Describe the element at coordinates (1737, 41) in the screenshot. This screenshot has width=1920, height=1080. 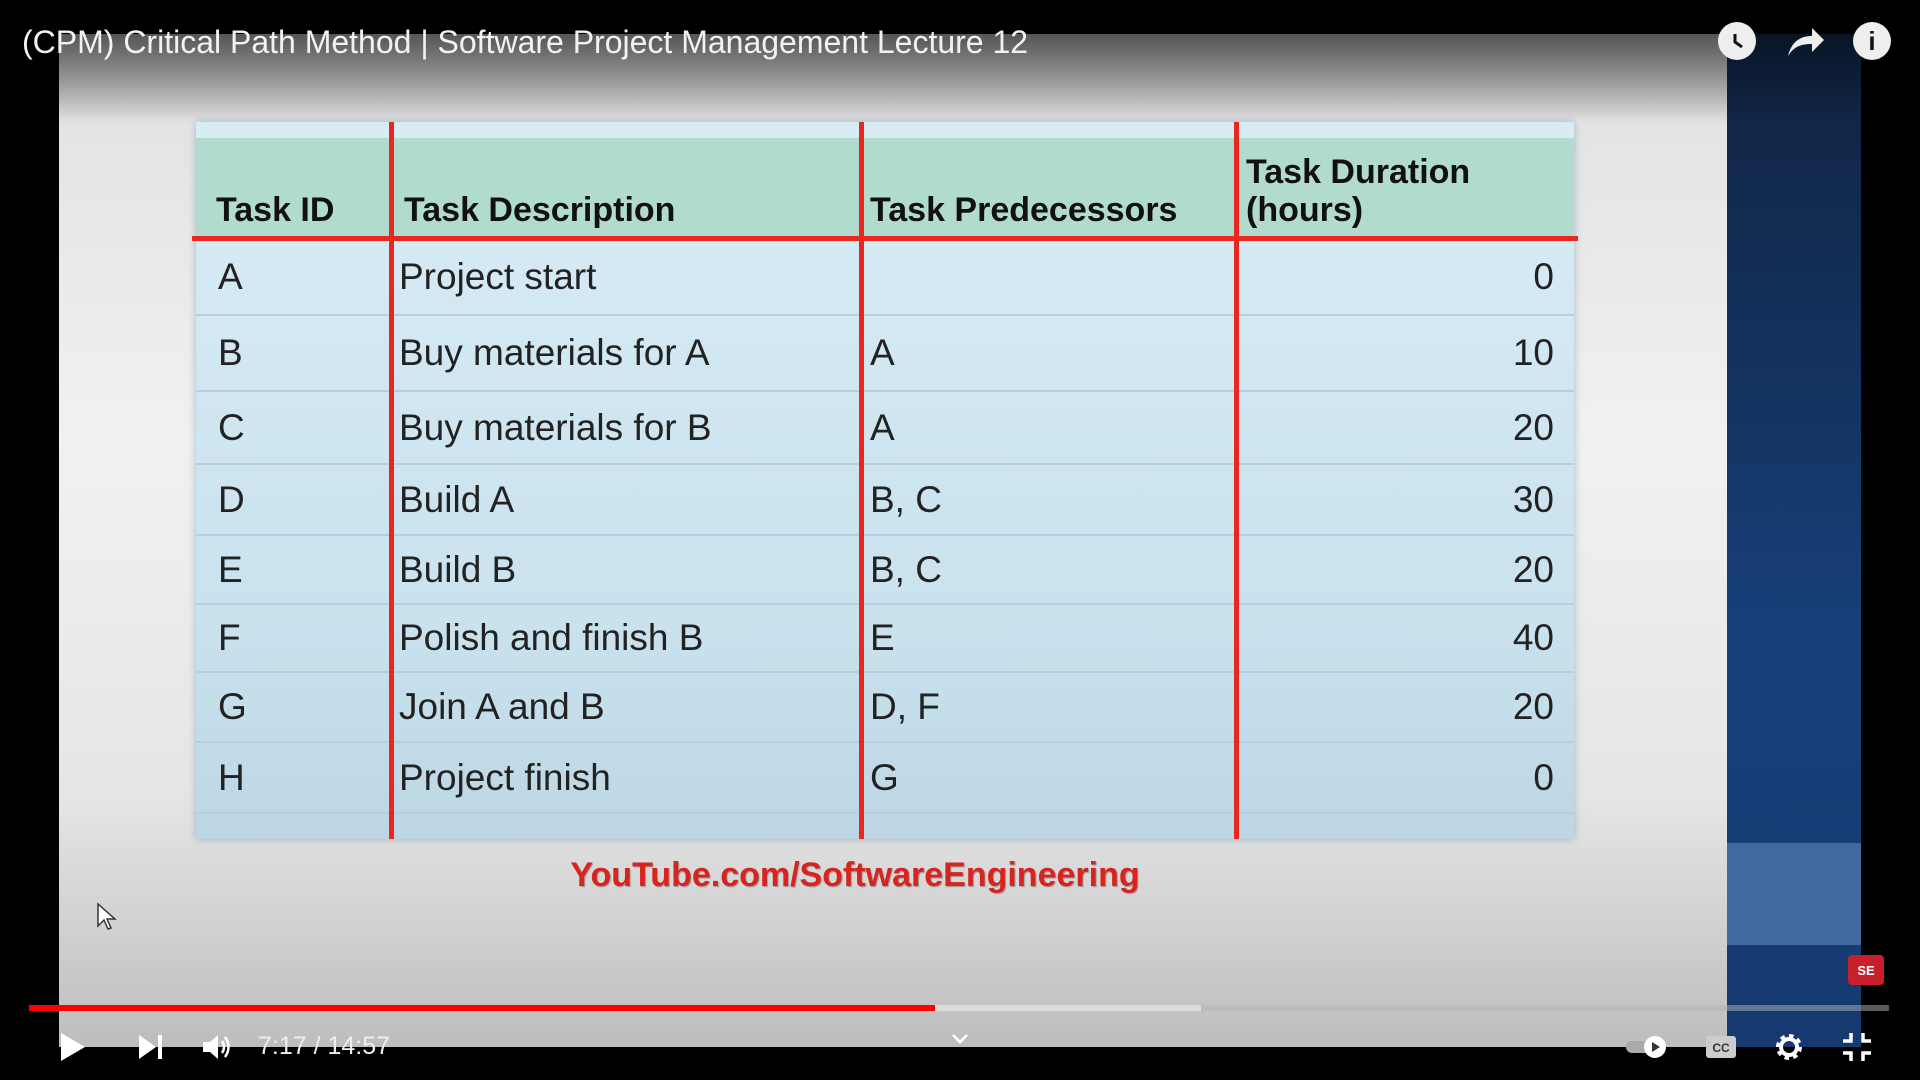
I see `clock-icon` at that location.